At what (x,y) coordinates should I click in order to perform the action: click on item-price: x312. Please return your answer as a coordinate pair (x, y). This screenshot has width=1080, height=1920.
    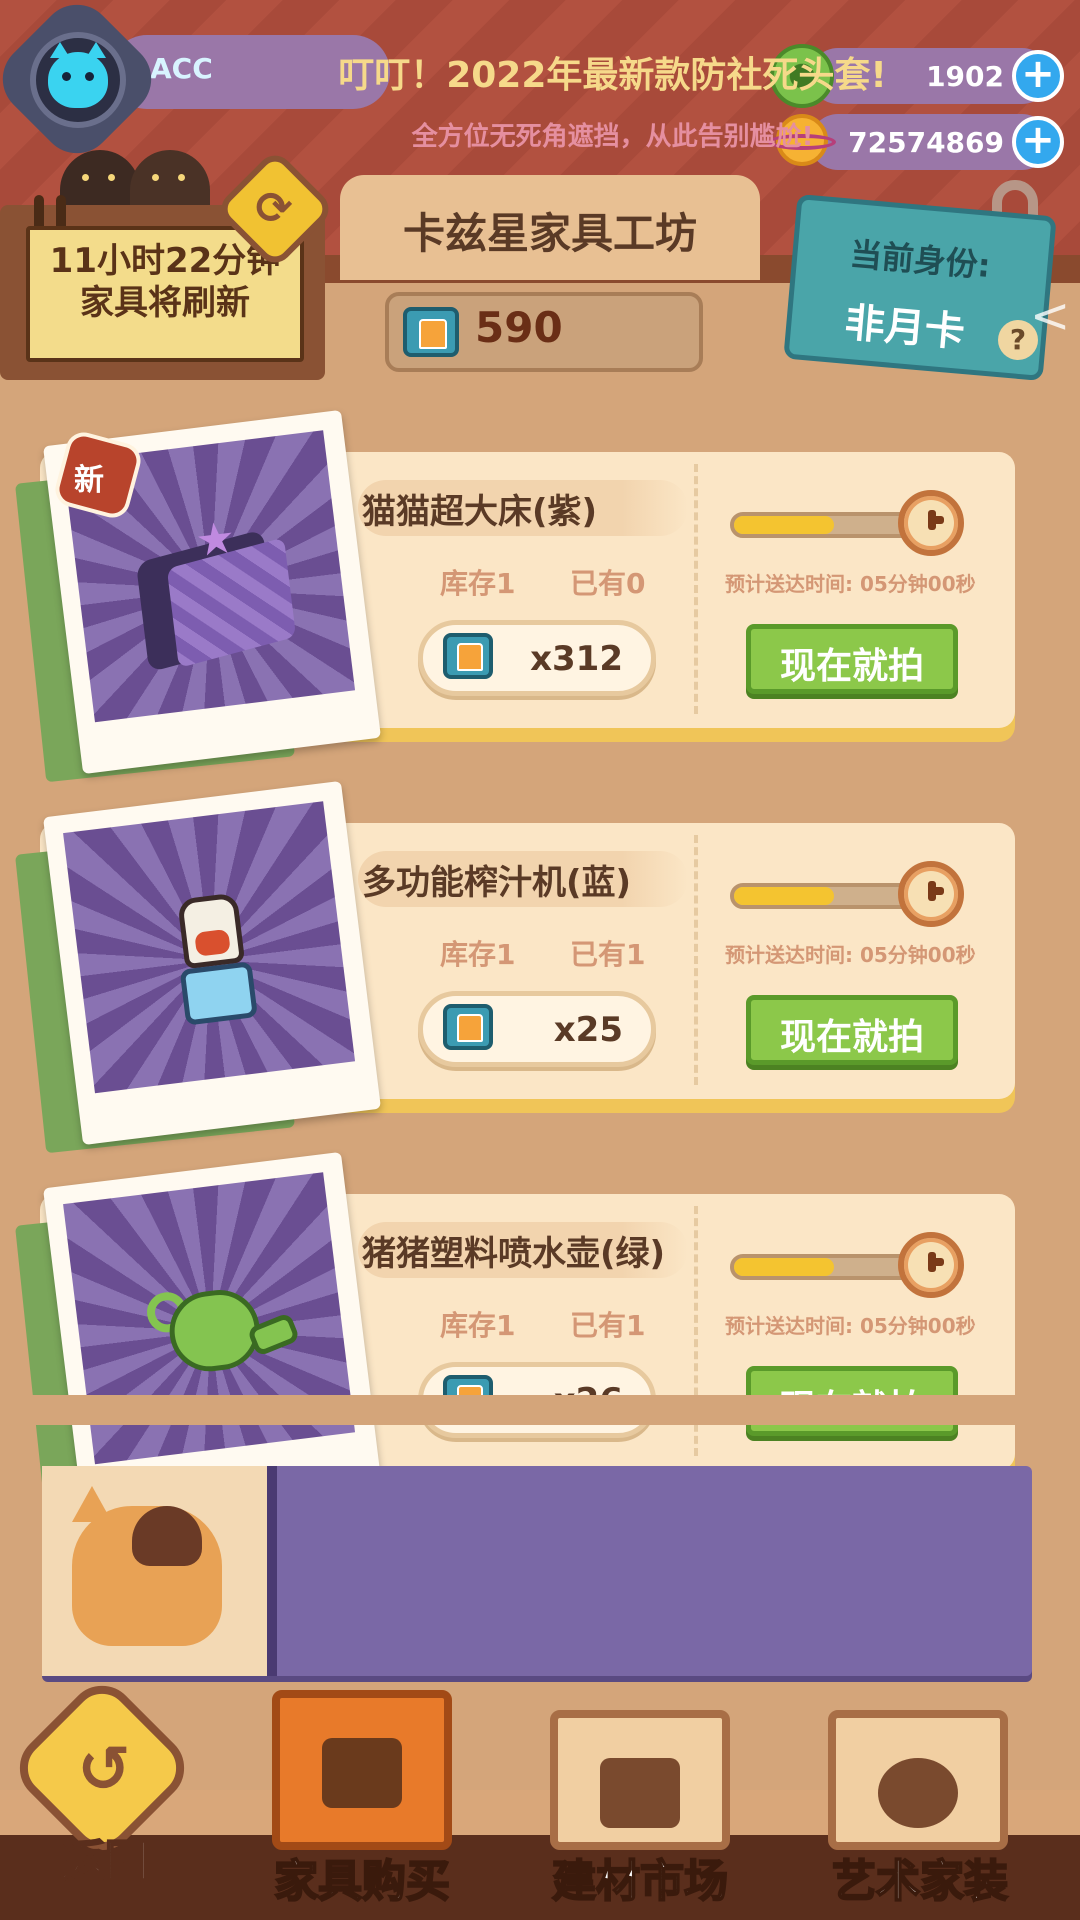
    Looking at the image, I should click on (537, 658).